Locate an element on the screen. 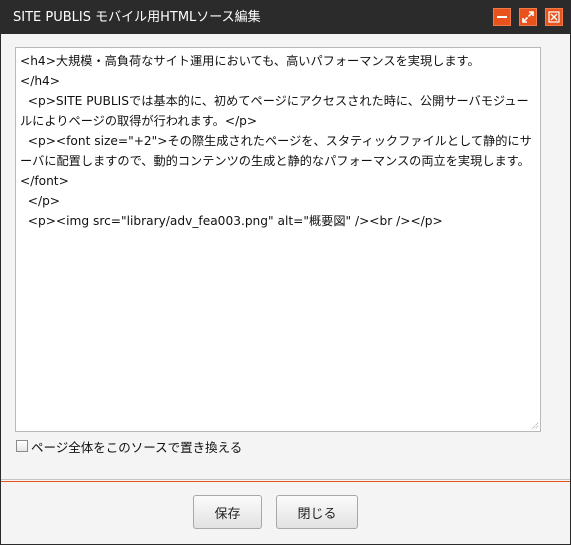 This screenshot has width=571, height=545. maximize-button is located at coordinates (528, 17).